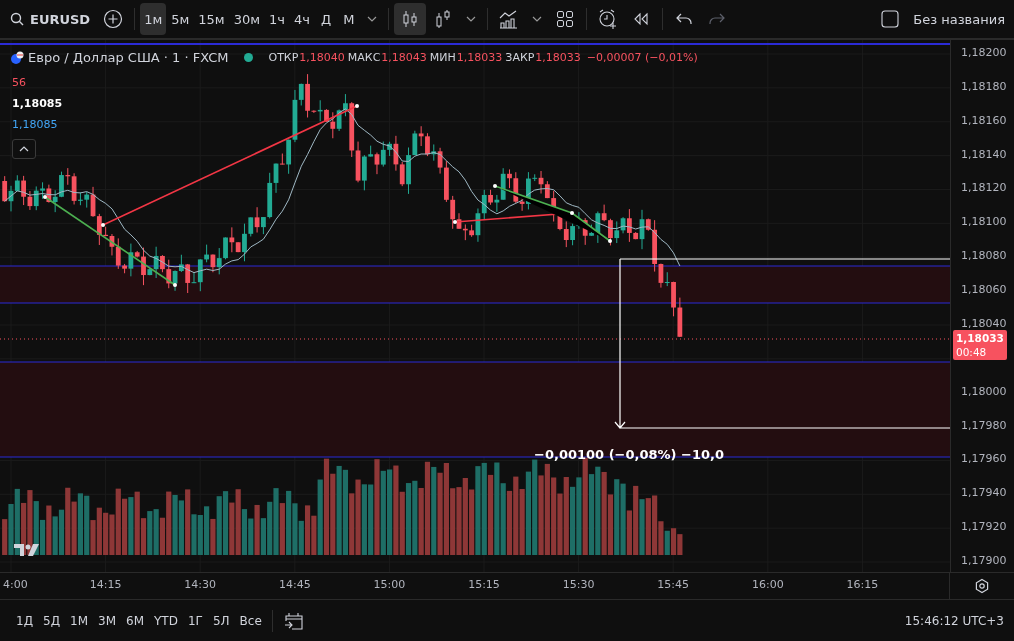 The image size is (1014, 641). I want to click on interval-button: Д, so click(325, 19).